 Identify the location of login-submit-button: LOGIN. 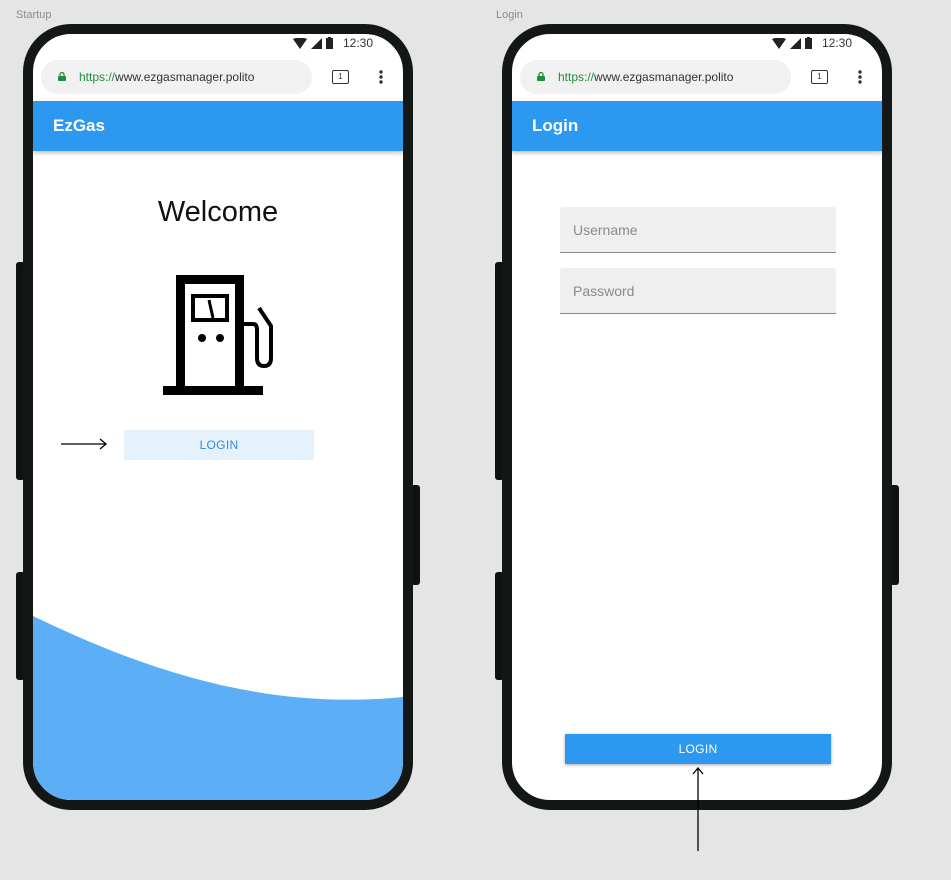
(698, 749).